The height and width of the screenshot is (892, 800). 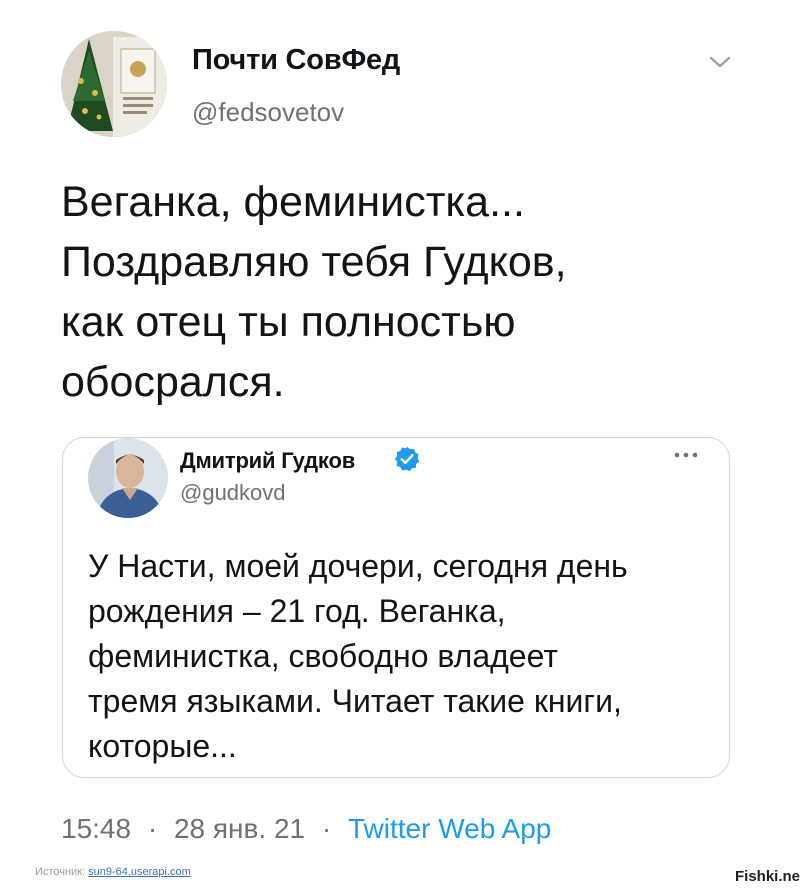 What do you see at coordinates (720, 62) in the screenshot?
I see `chevron-down-icon` at bounding box center [720, 62].